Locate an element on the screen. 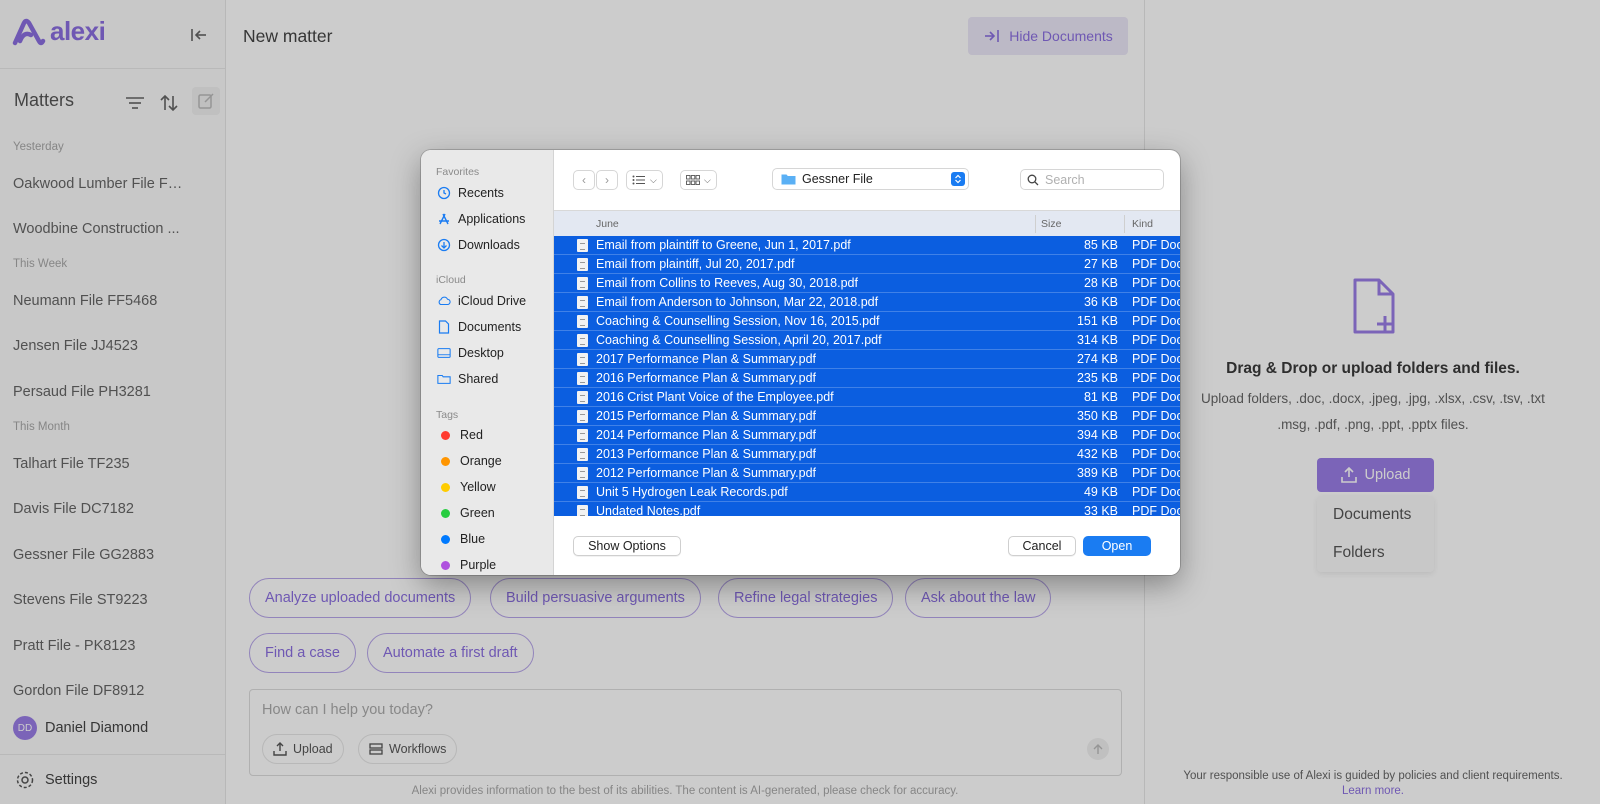 The image size is (1600, 804). location-popup: Gessner File is located at coordinates (870, 179).